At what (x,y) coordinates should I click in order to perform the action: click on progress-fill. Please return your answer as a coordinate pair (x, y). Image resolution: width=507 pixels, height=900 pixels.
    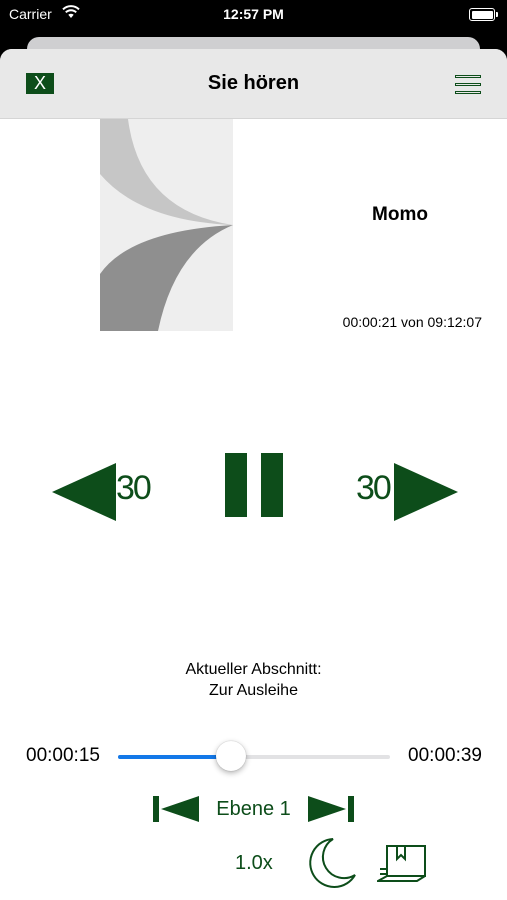
    Looking at the image, I should click on (175, 757).